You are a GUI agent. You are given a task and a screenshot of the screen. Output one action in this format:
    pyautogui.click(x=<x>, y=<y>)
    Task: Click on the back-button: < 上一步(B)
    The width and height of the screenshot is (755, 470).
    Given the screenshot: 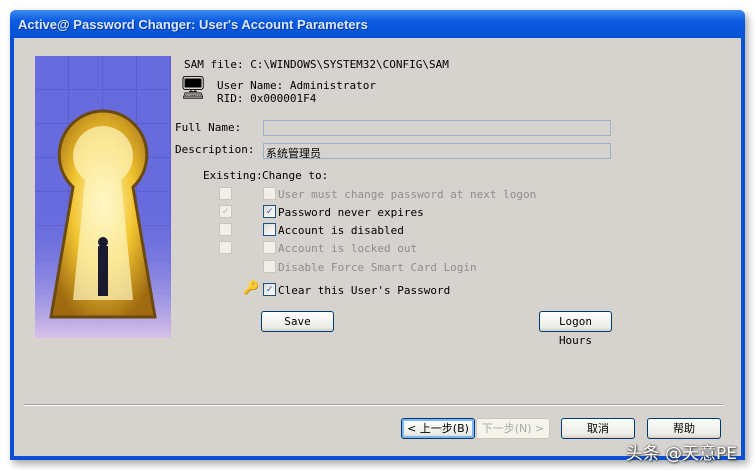 What is the action you would take?
    pyautogui.click(x=438, y=428)
    